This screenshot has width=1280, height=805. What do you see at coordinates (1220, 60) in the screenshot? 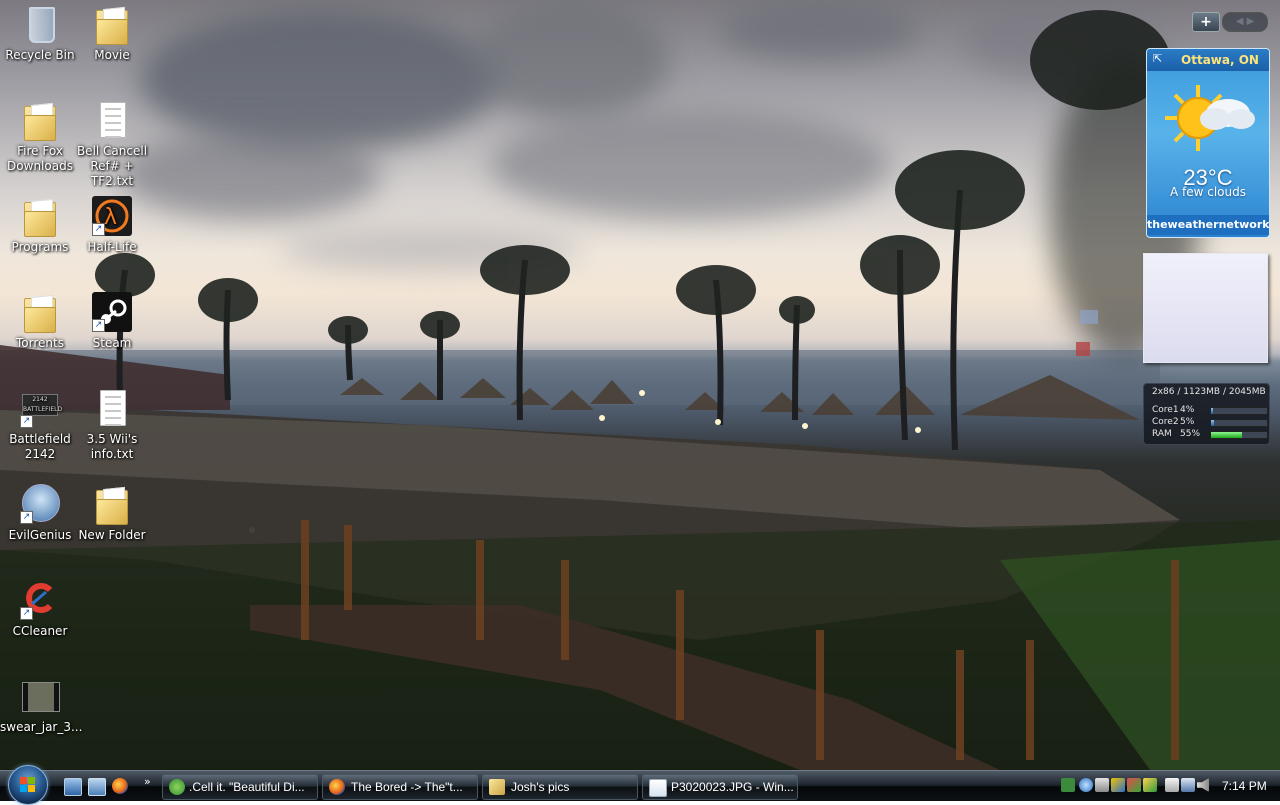
I see `weather-city: Ottawa, ON` at bounding box center [1220, 60].